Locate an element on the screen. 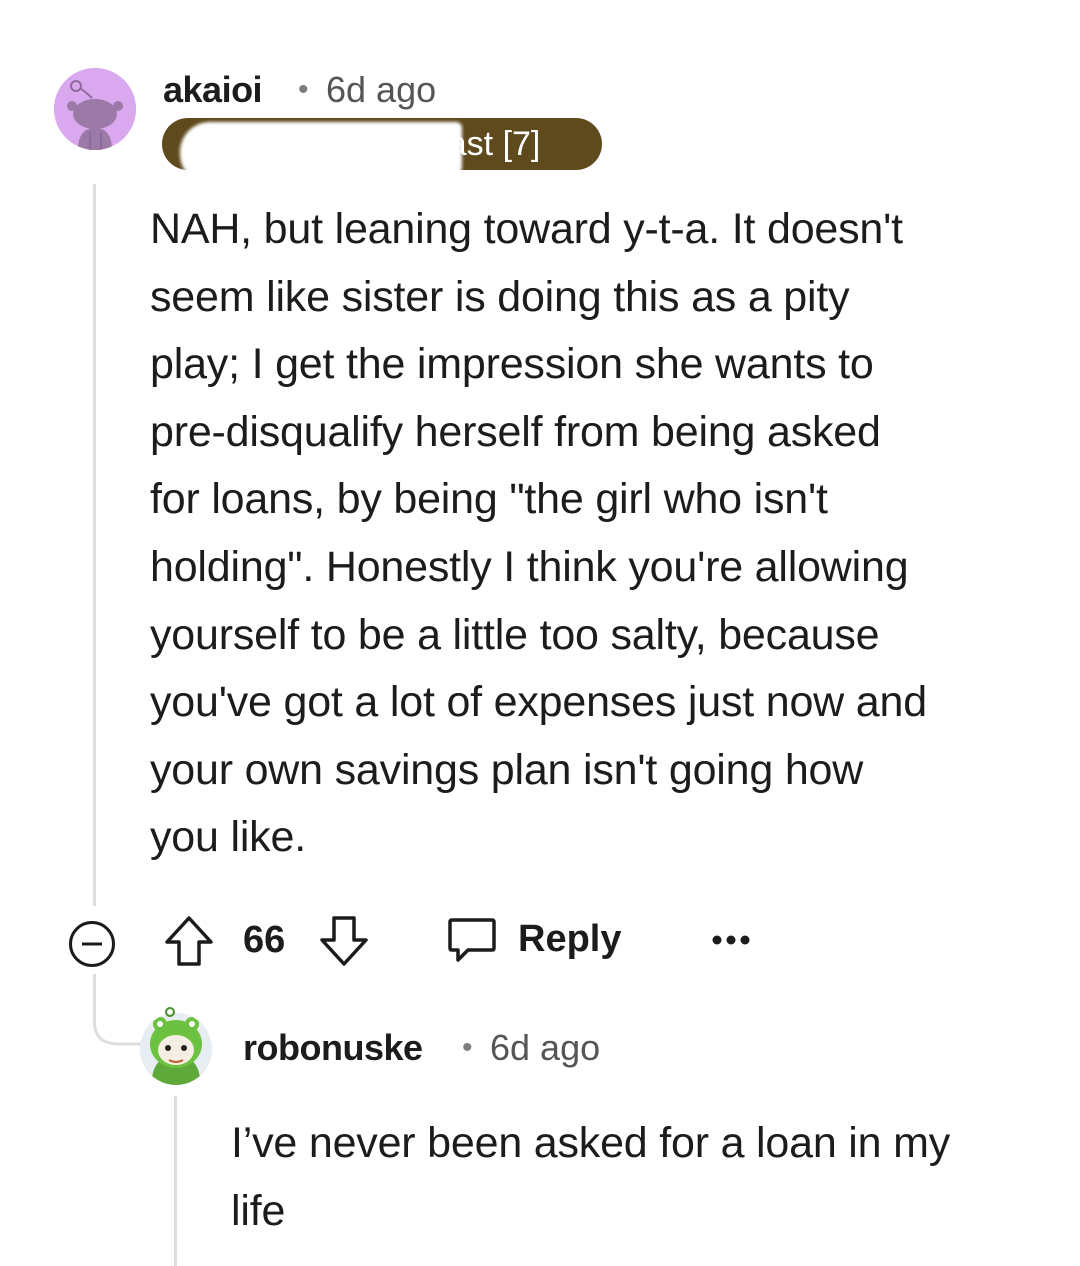  timestamp: 6d ago is located at coordinates (381, 89).